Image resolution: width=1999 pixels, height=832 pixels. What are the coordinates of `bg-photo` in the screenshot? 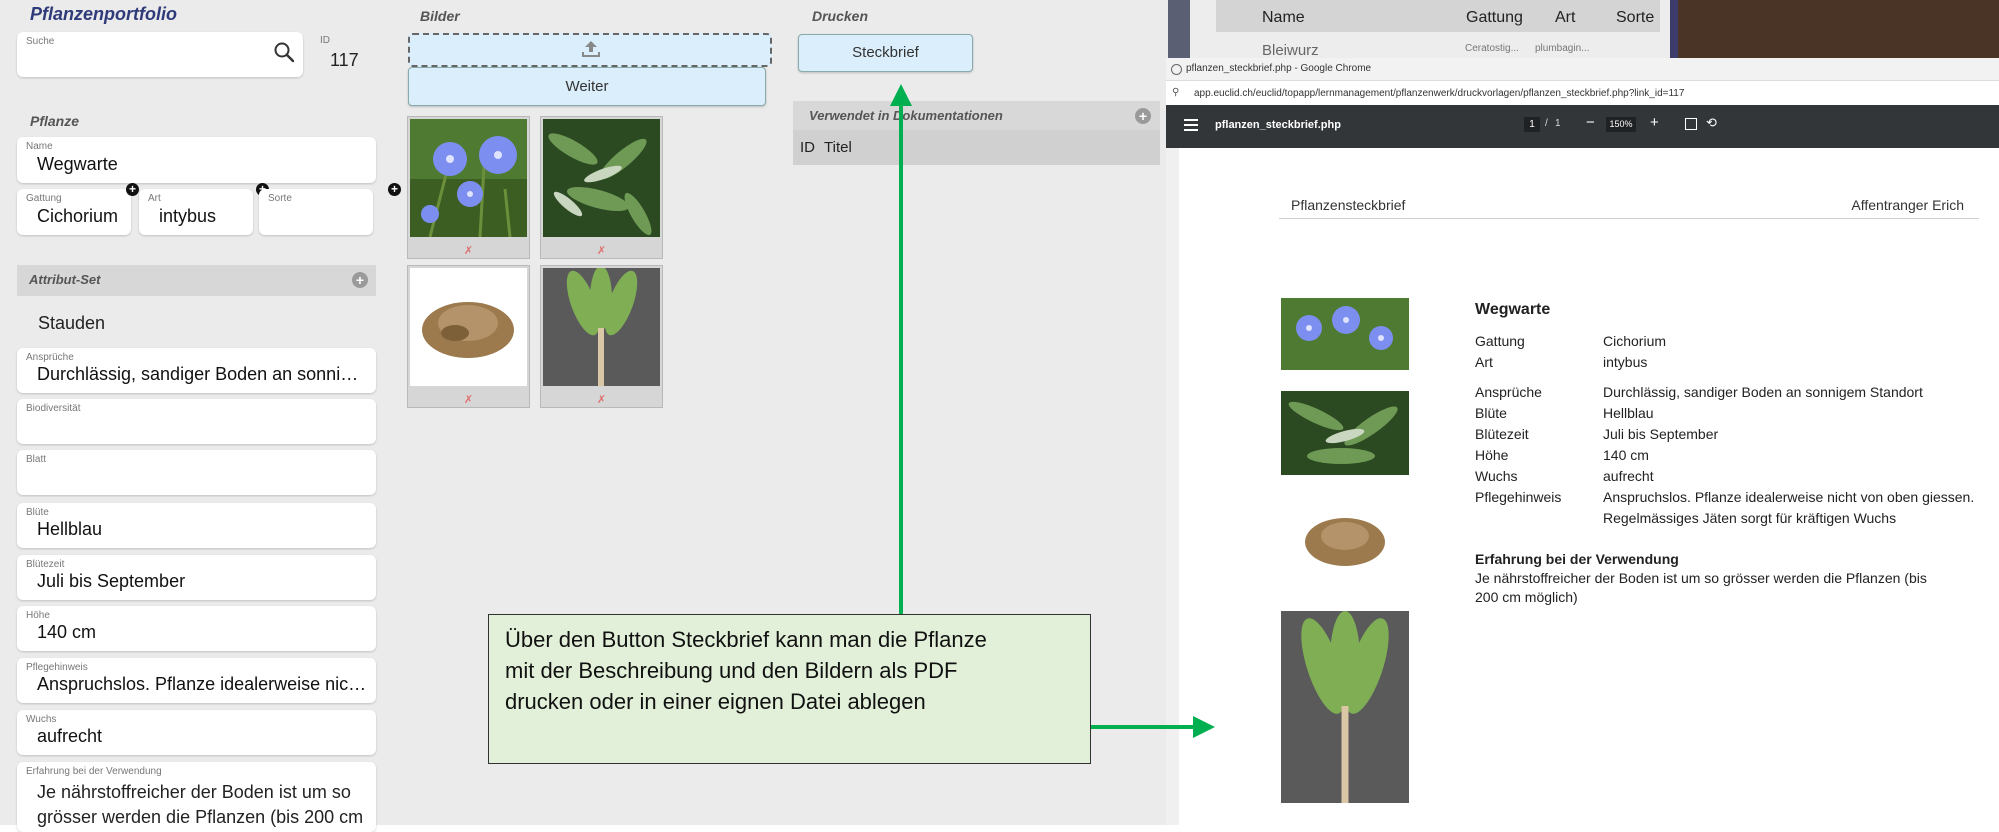 It's located at (1838, 29).